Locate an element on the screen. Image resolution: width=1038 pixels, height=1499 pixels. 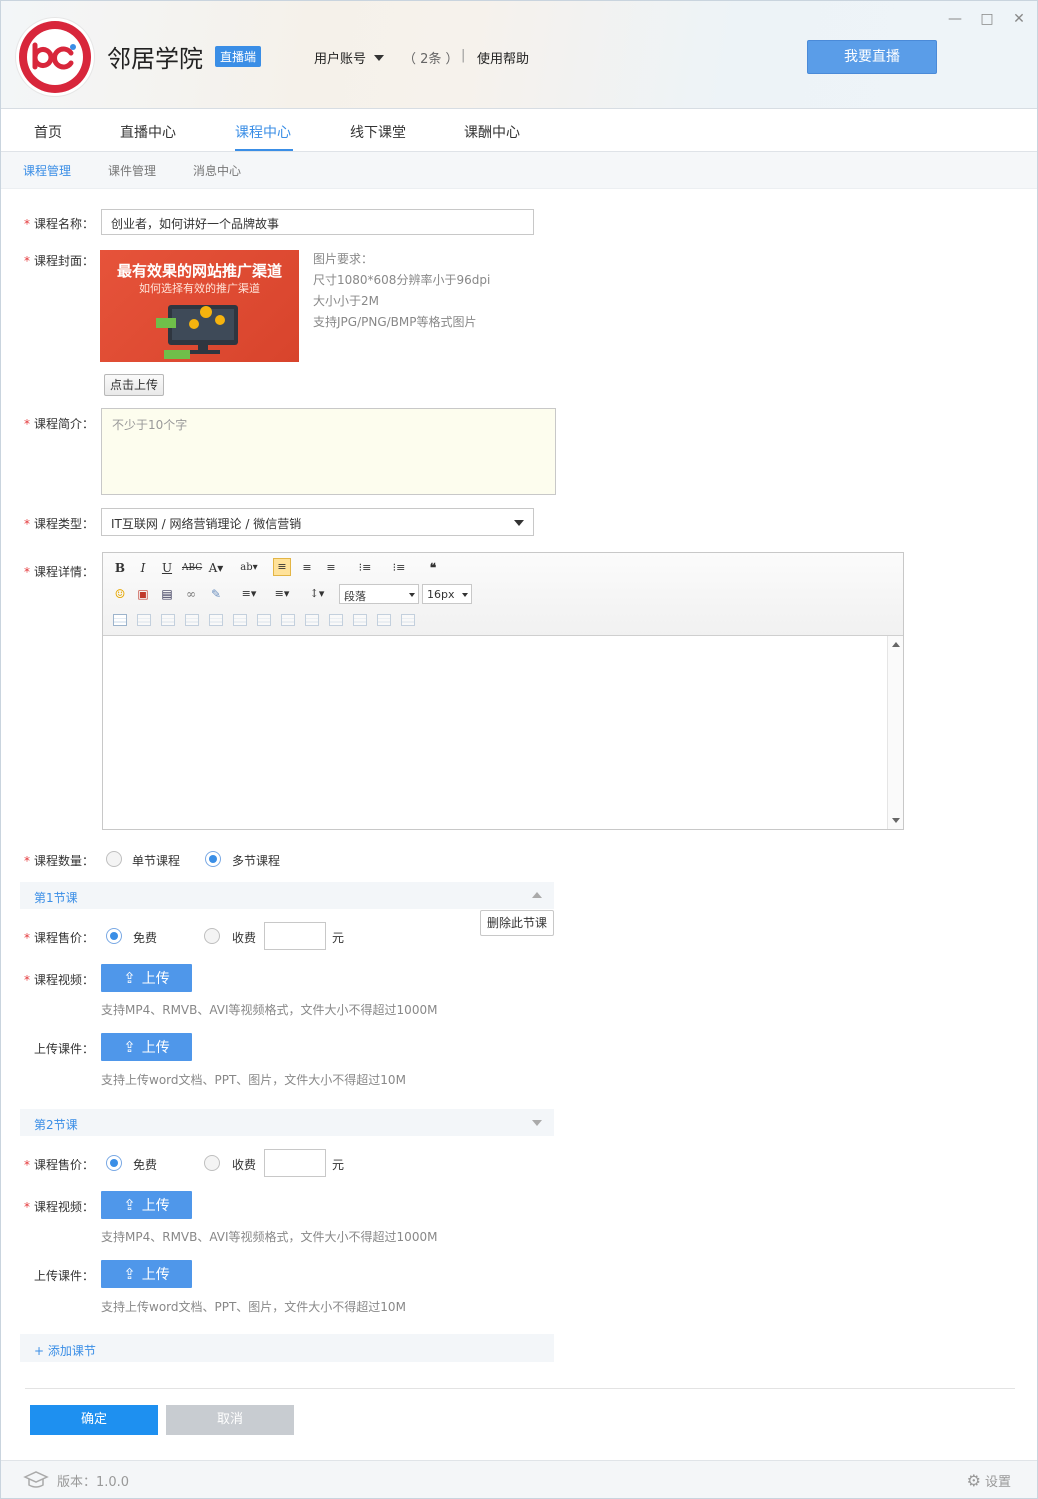
lesson-1-free-radio is located at coordinates (114, 936).